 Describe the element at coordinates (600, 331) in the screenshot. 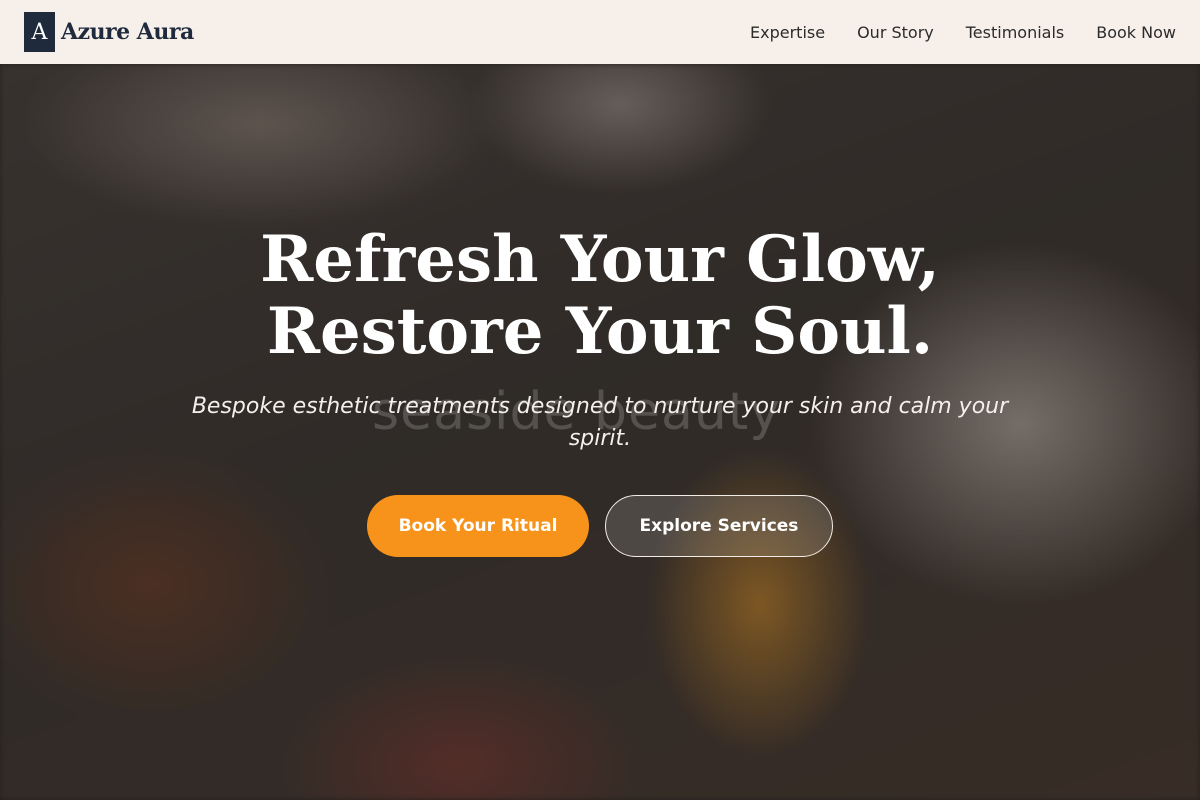

I see `hero-title-line-2: Restore Your Soul.` at that location.